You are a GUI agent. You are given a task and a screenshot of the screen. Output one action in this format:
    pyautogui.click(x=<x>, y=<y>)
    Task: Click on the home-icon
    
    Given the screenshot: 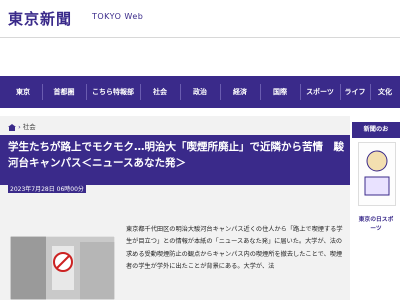 What is the action you would take?
    pyautogui.click(x=12, y=127)
    